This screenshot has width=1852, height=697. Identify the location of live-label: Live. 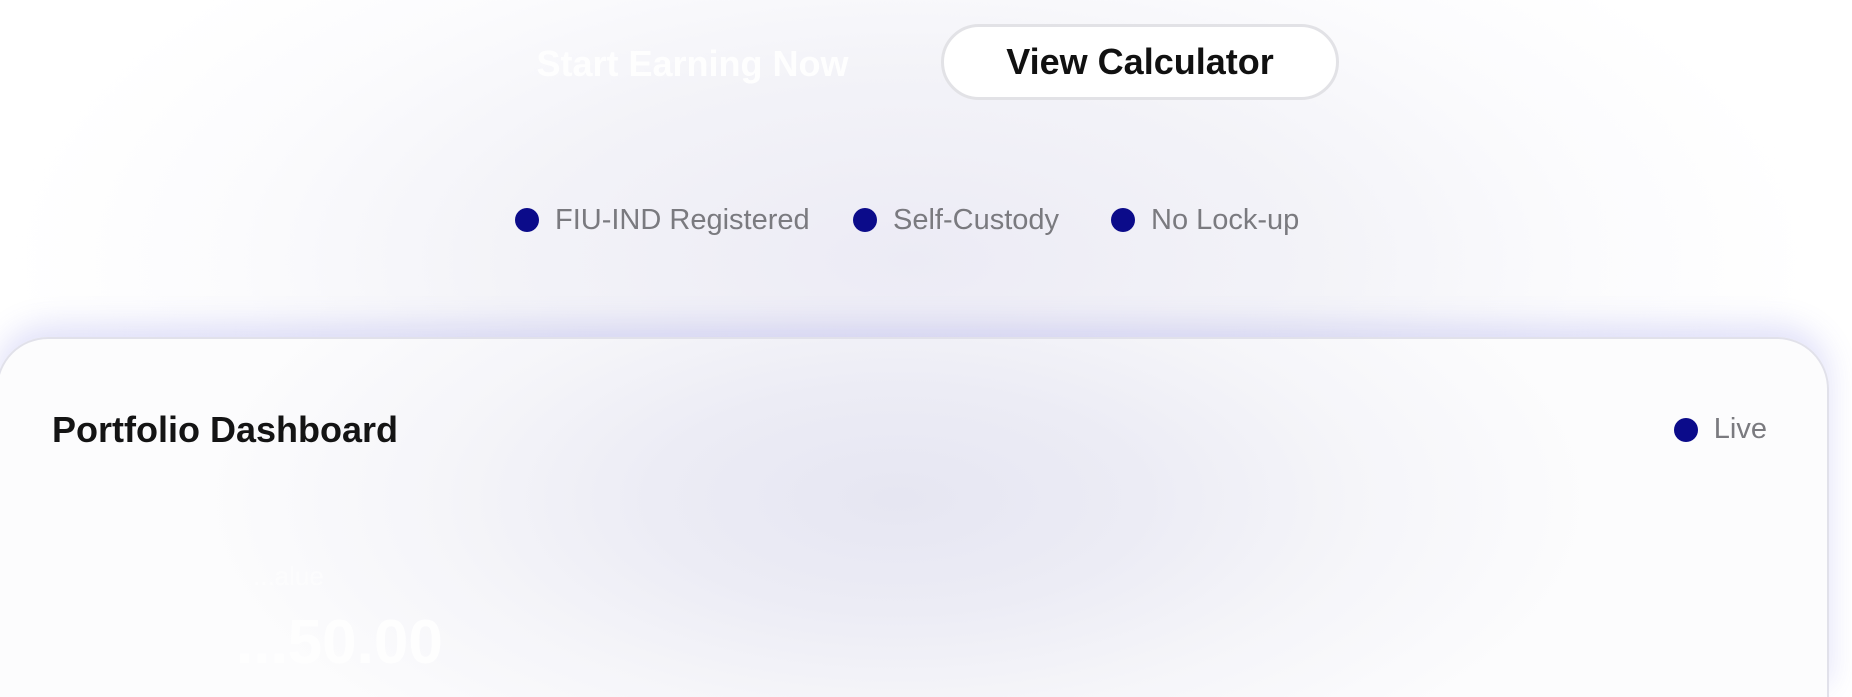
(1740, 429).